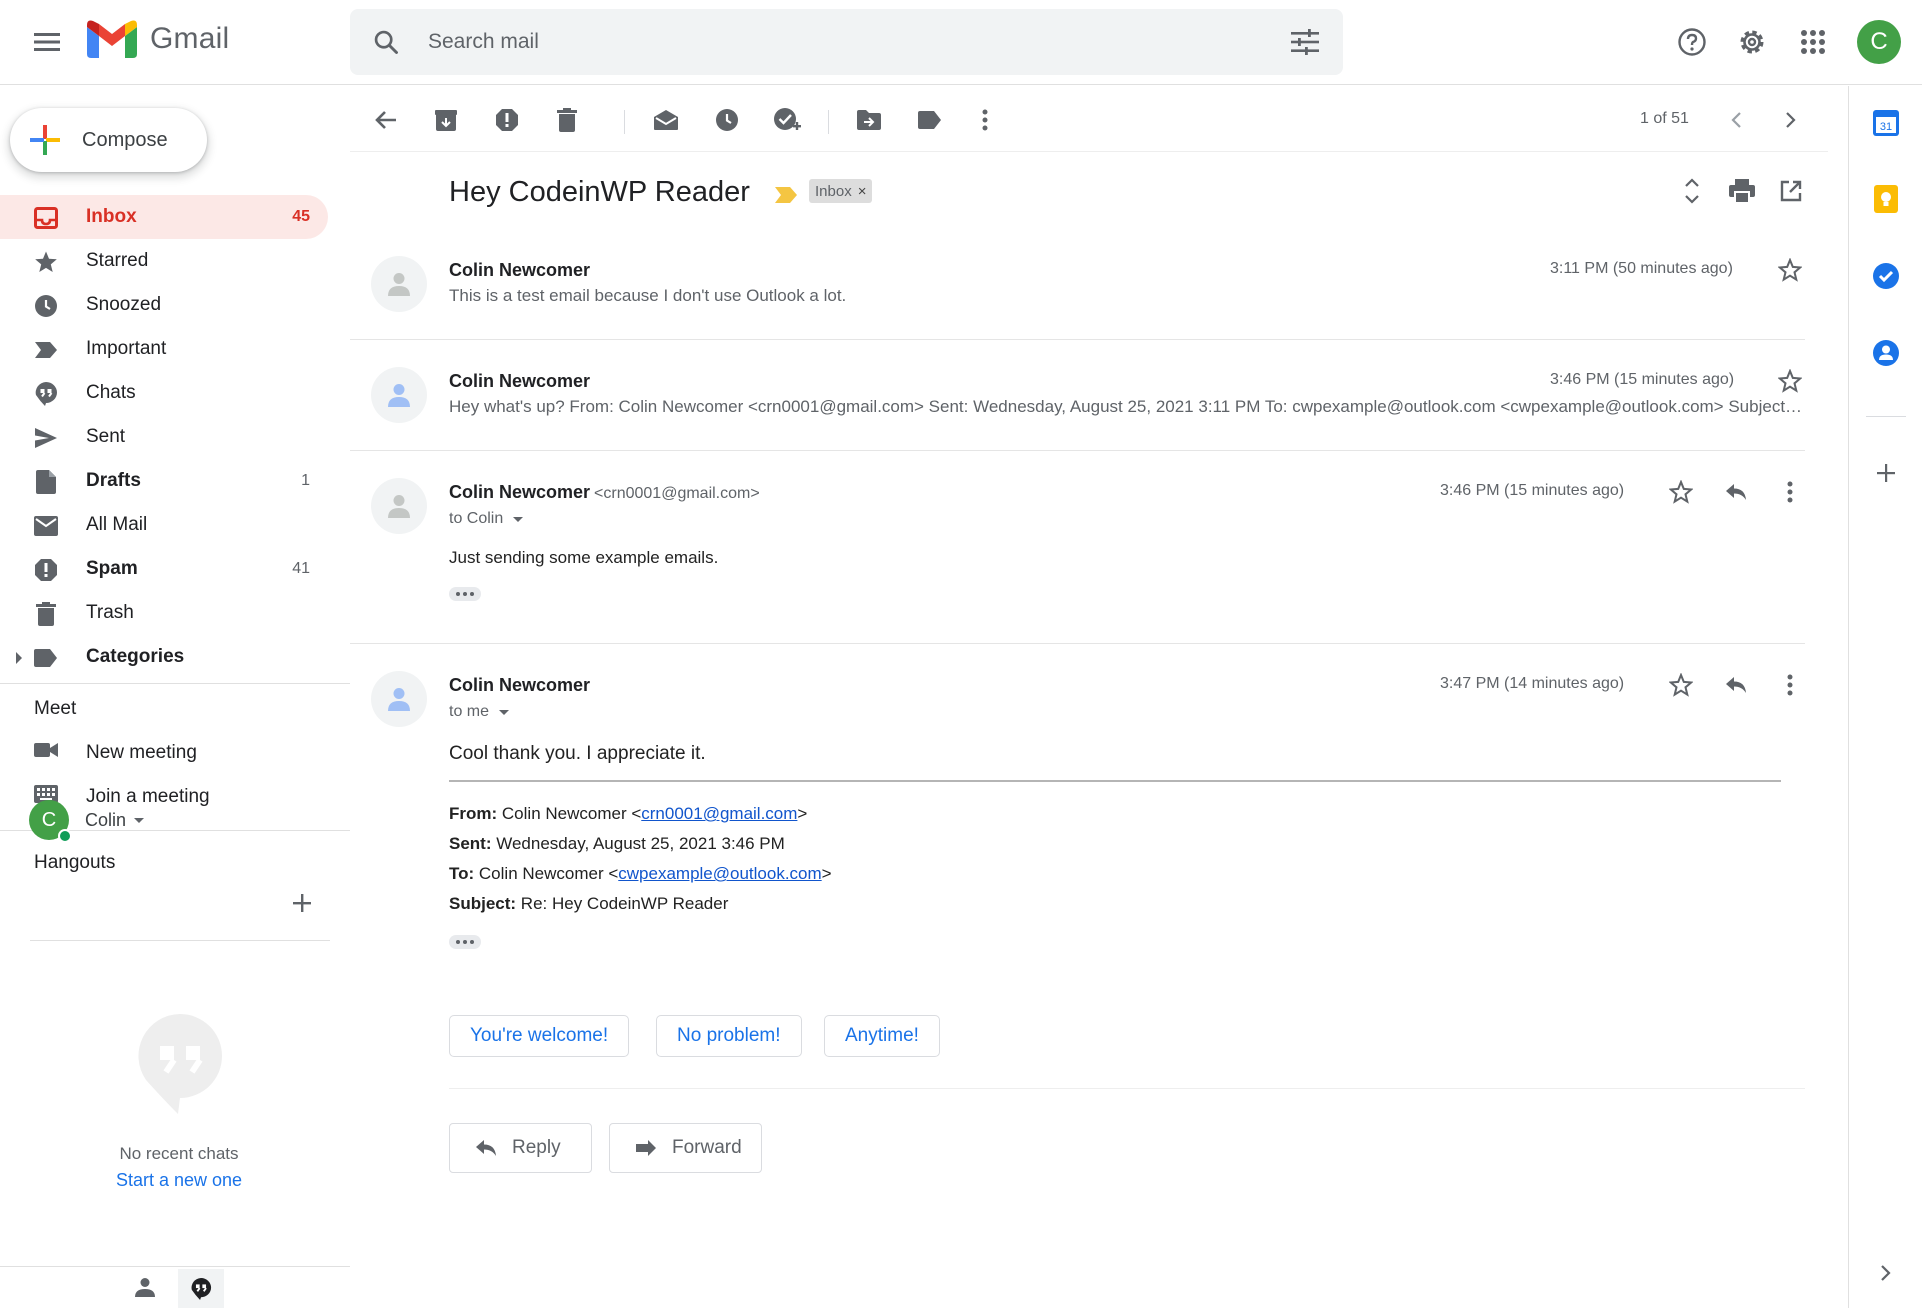 Image resolution: width=1922 pixels, height=1308 pixels. I want to click on nav-label: Spam, so click(112, 568).